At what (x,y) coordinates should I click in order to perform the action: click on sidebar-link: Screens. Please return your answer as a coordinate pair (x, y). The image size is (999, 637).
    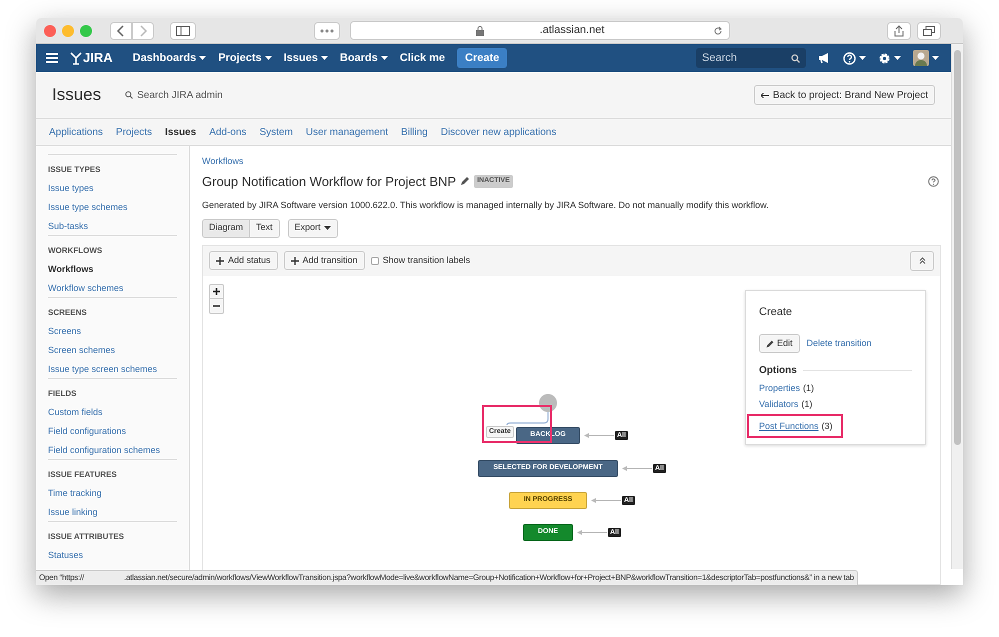
    Looking at the image, I should click on (112, 331).